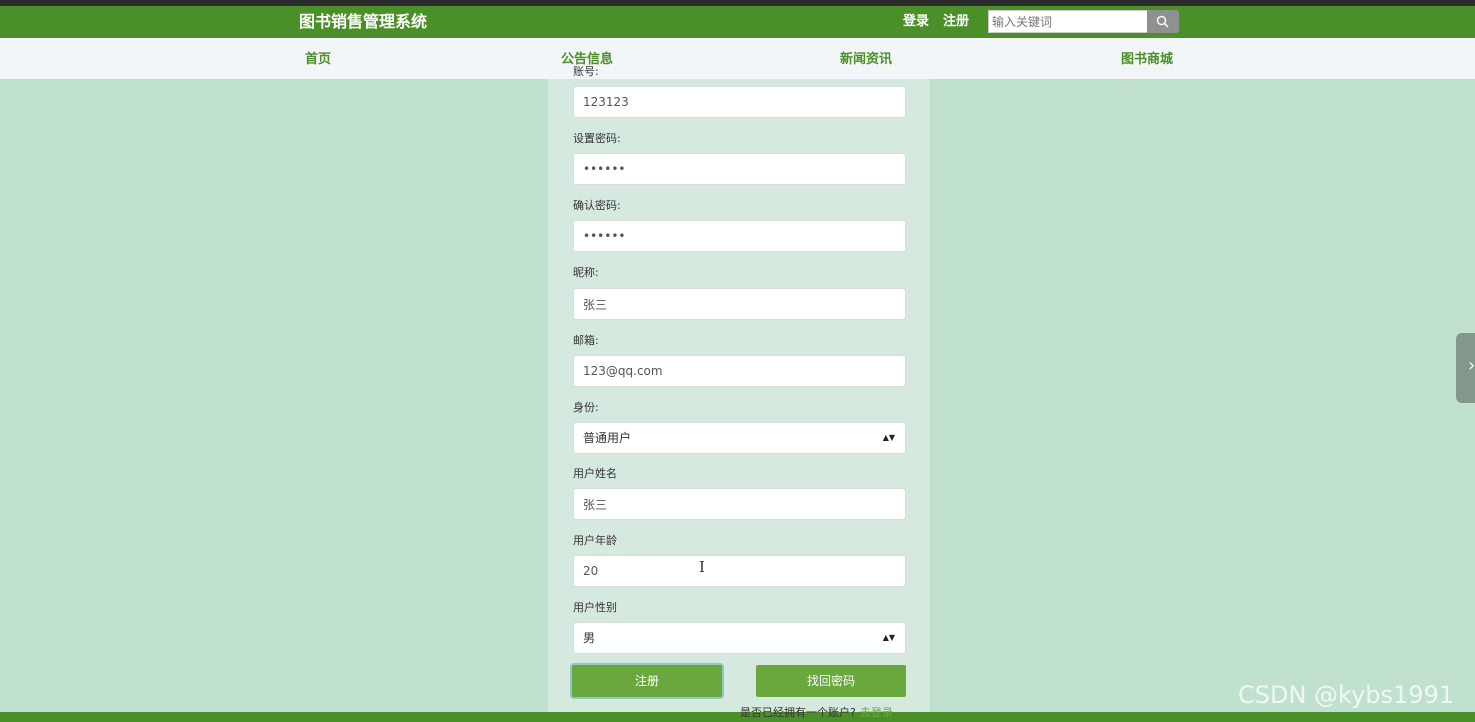 The image size is (1475, 722). I want to click on login-prompt-question: 是否已经拥有一个账户?, so click(798, 712).